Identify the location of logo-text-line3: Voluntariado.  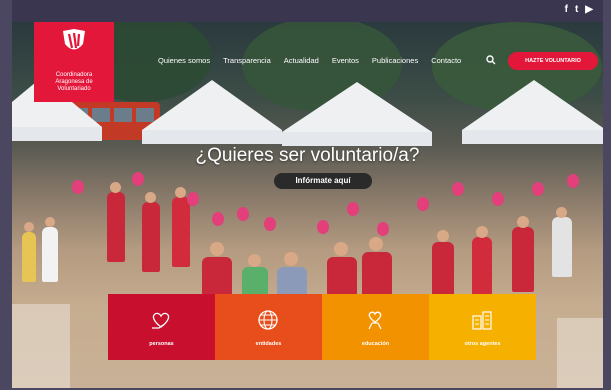
(74, 89).